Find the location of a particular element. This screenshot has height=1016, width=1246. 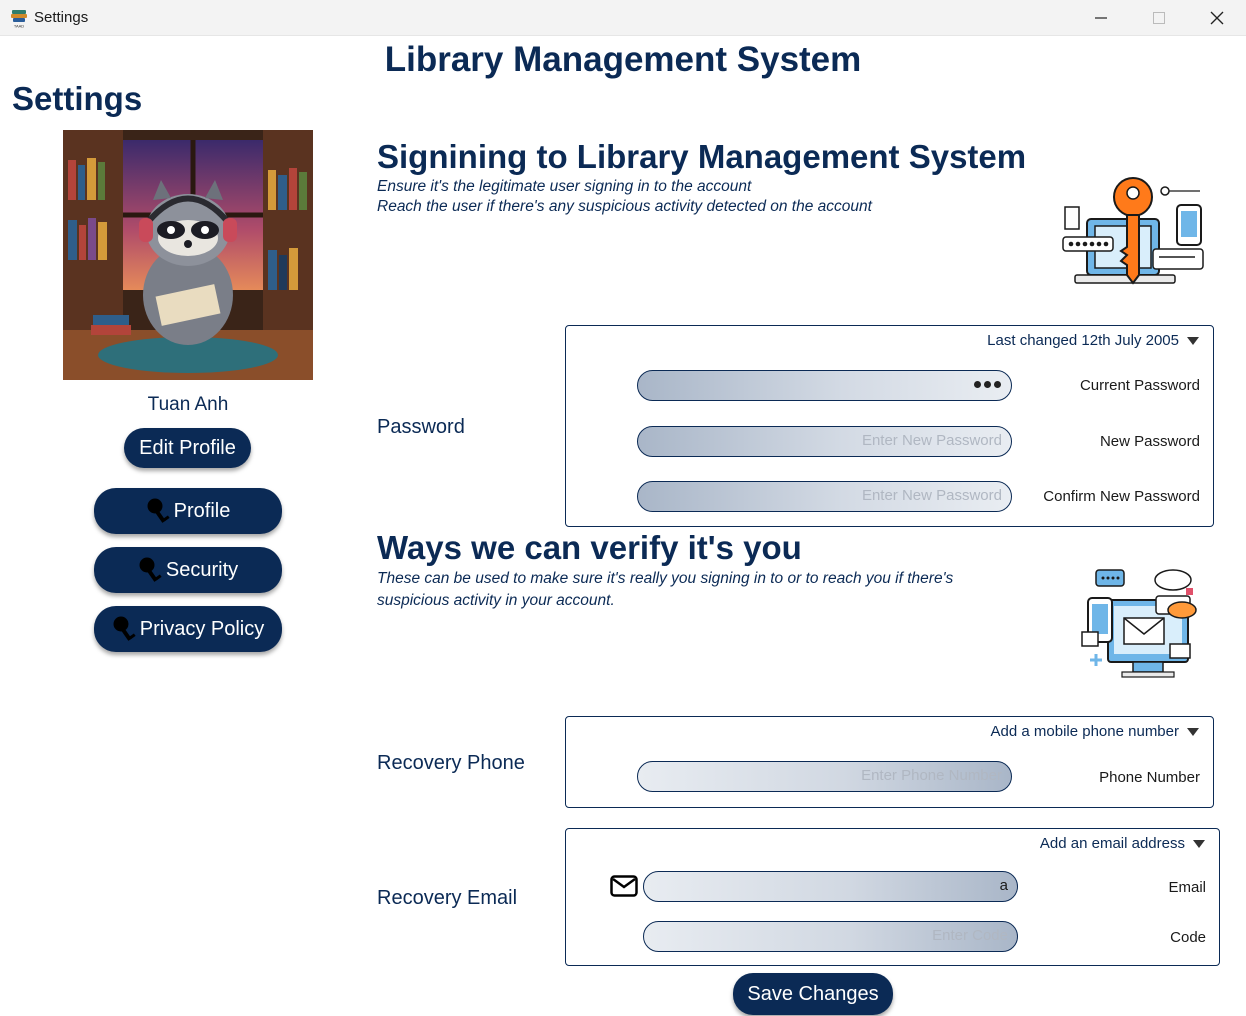

key-security-icon is located at coordinates (1133, 231).